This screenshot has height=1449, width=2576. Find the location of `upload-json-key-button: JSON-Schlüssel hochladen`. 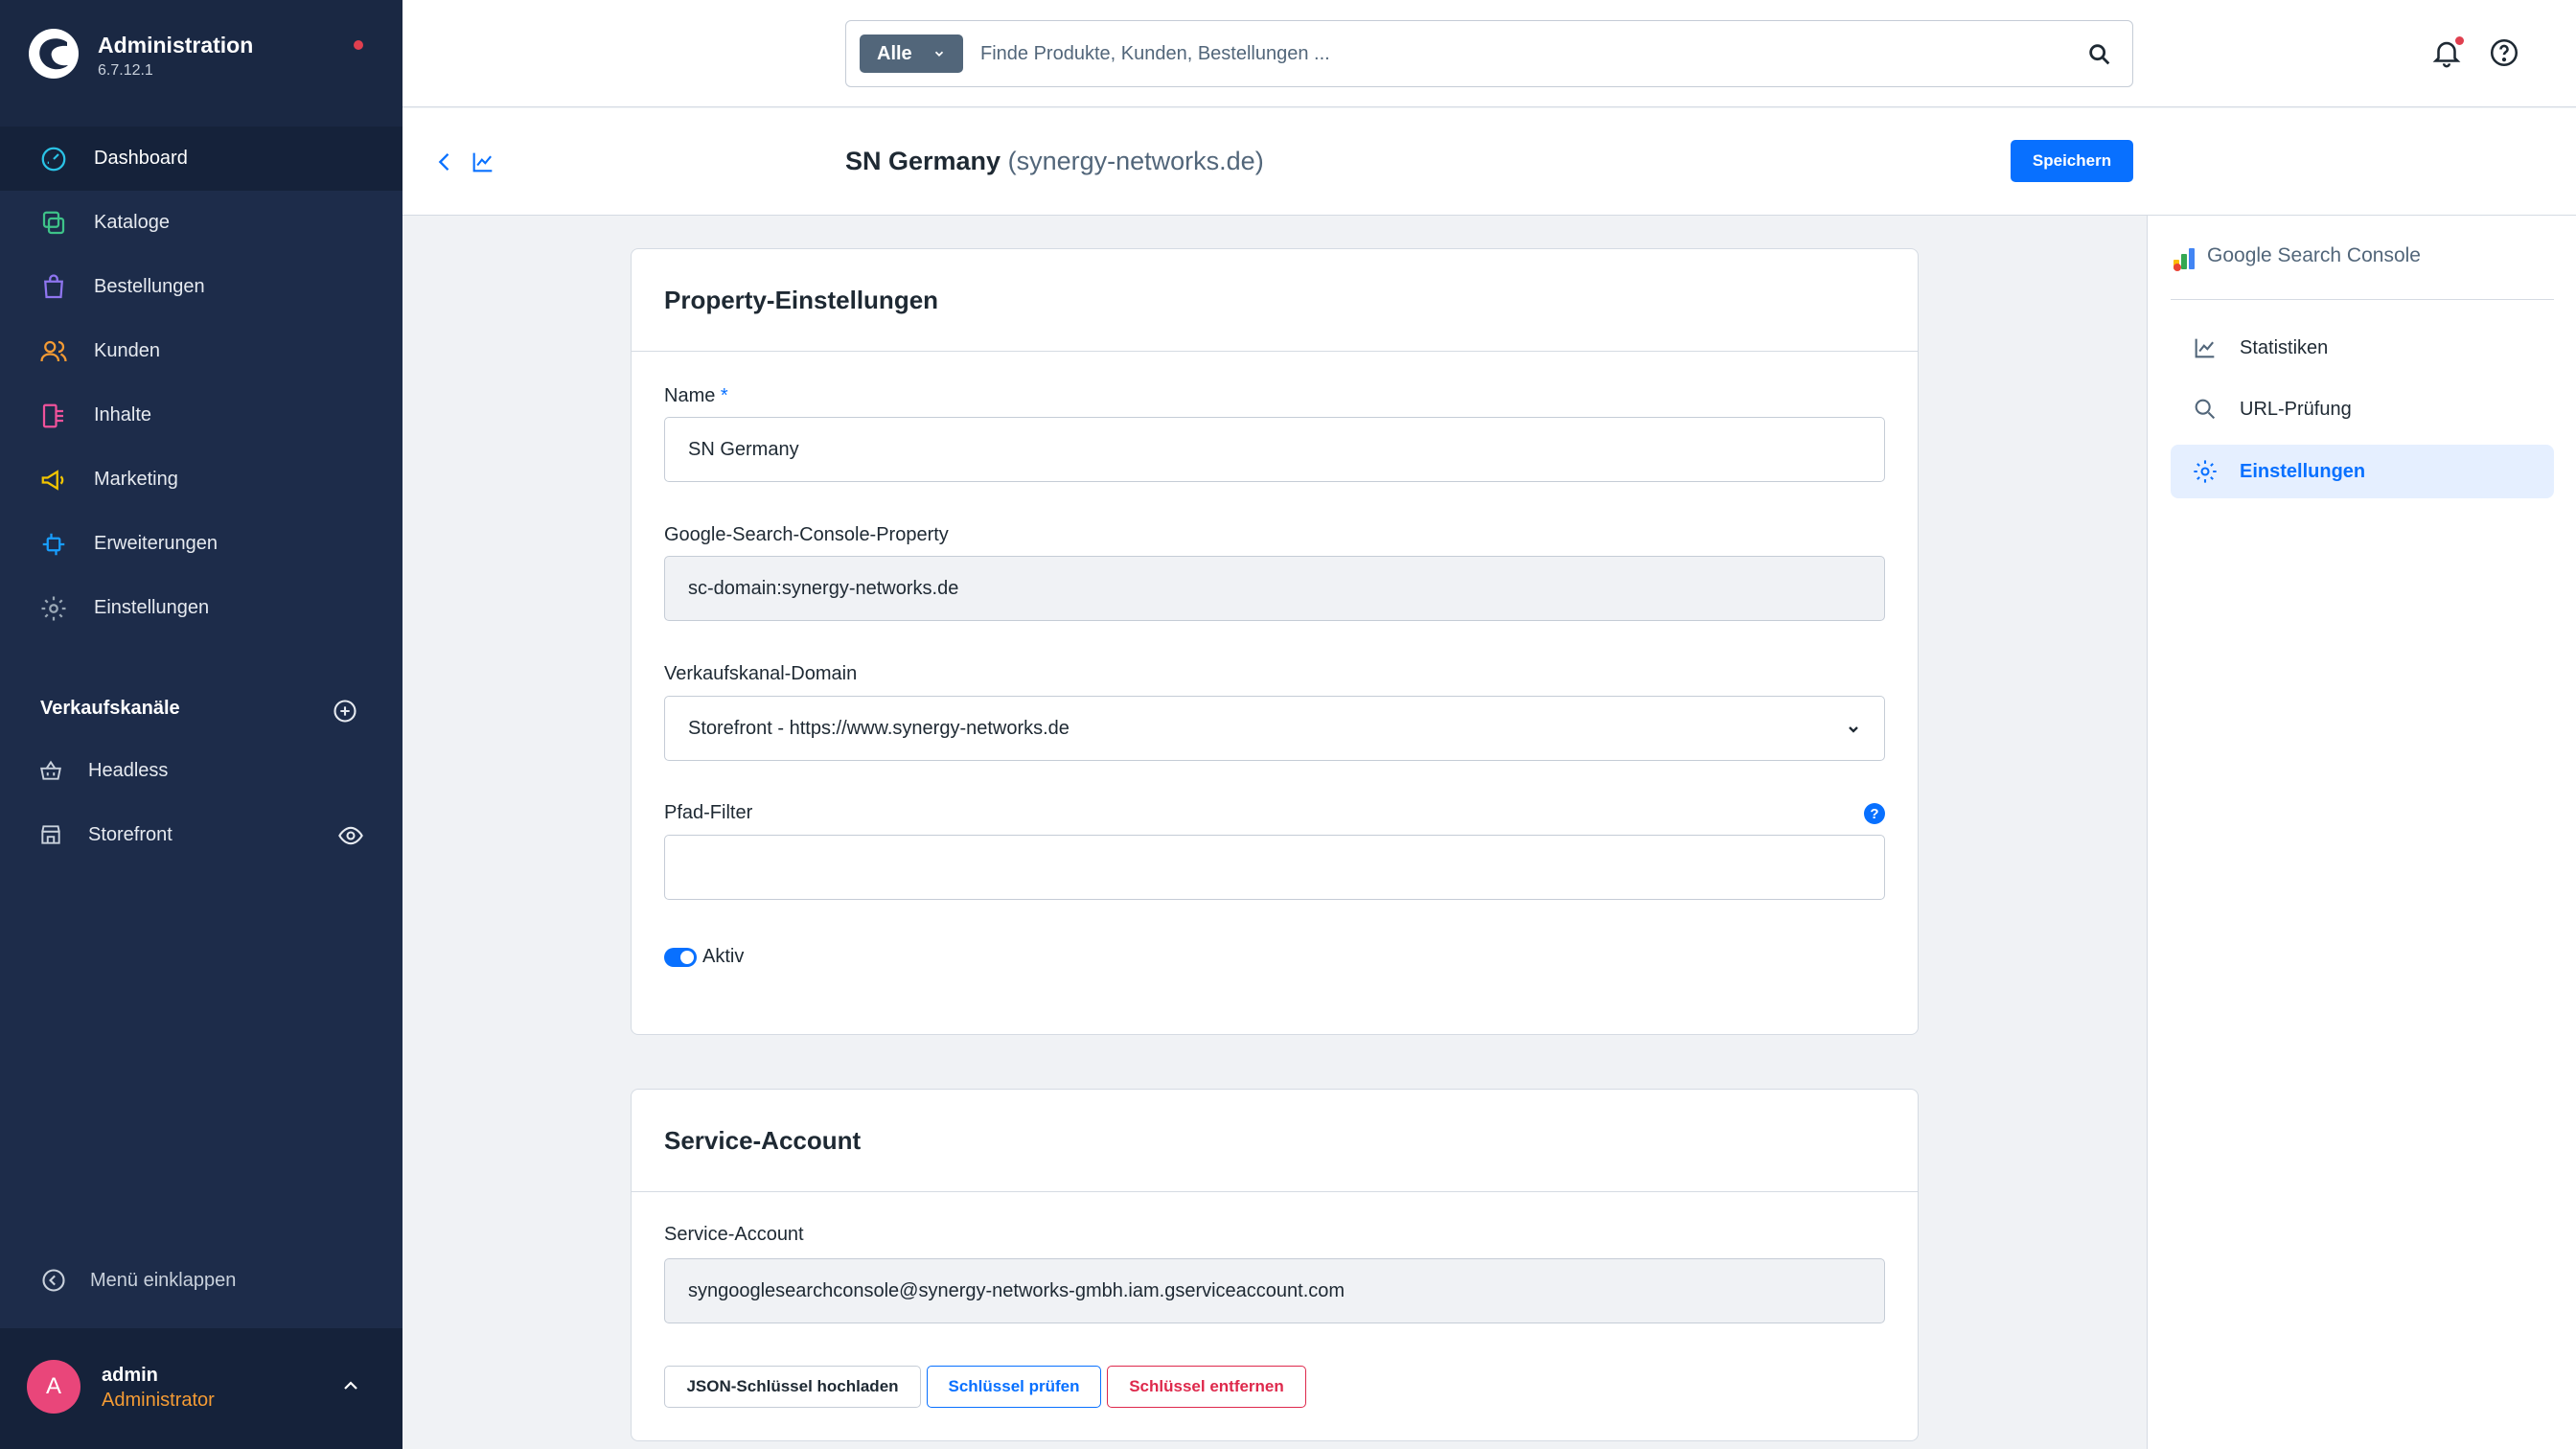

upload-json-key-button: JSON-Schlüssel hochladen is located at coordinates (792, 1387).